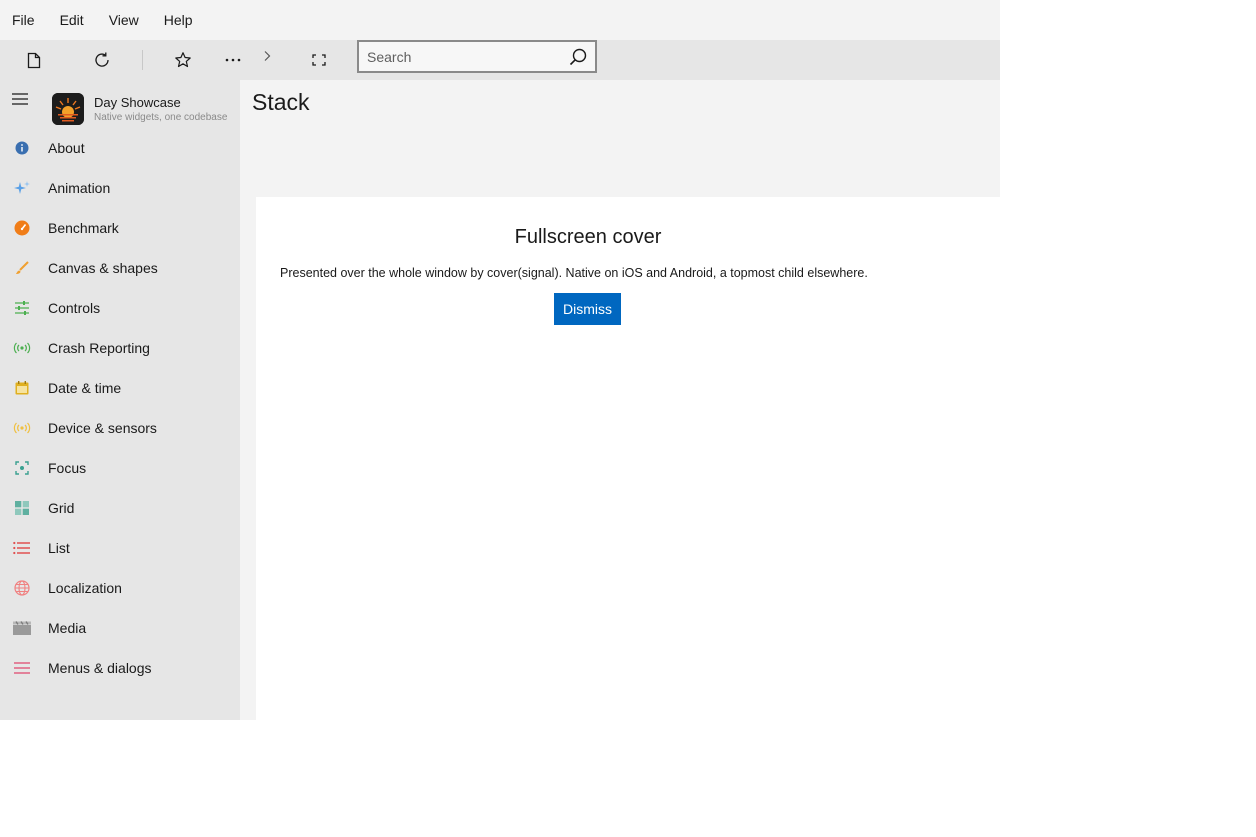  What do you see at coordinates (22, 348) in the screenshot?
I see `broadcast-icon` at bounding box center [22, 348].